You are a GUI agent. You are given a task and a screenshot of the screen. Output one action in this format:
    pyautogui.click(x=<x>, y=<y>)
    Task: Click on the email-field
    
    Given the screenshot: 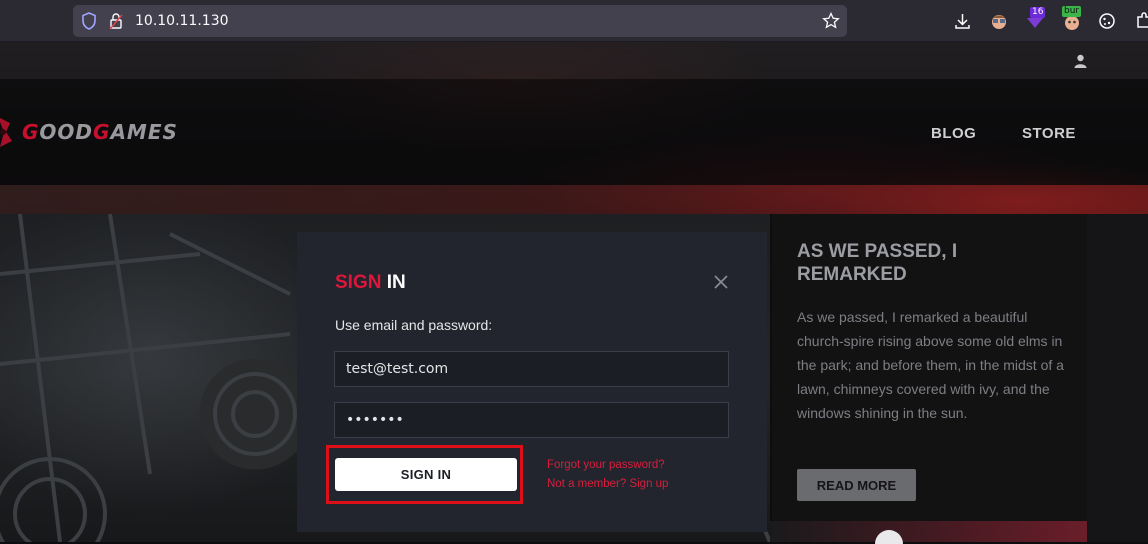 What is the action you would take?
    pyautogui.click(x=531, y=369)
    